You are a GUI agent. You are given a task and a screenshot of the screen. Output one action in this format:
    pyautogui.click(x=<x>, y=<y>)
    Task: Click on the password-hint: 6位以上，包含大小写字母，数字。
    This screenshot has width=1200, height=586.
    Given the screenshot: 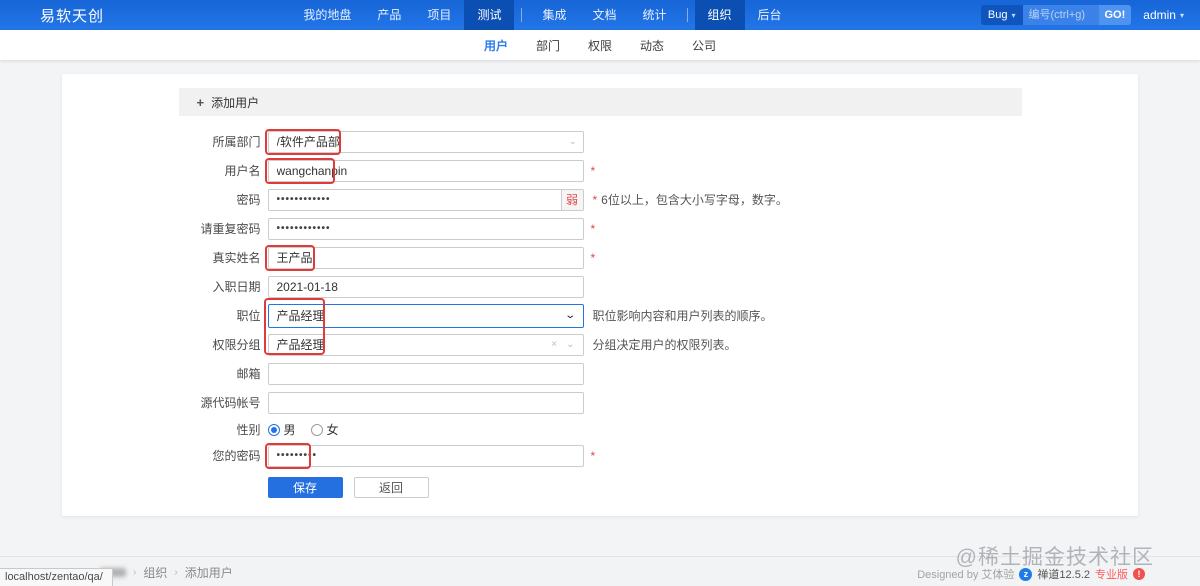 What is the action you would take?
    pyautogui.click(x=694, y=200)
    